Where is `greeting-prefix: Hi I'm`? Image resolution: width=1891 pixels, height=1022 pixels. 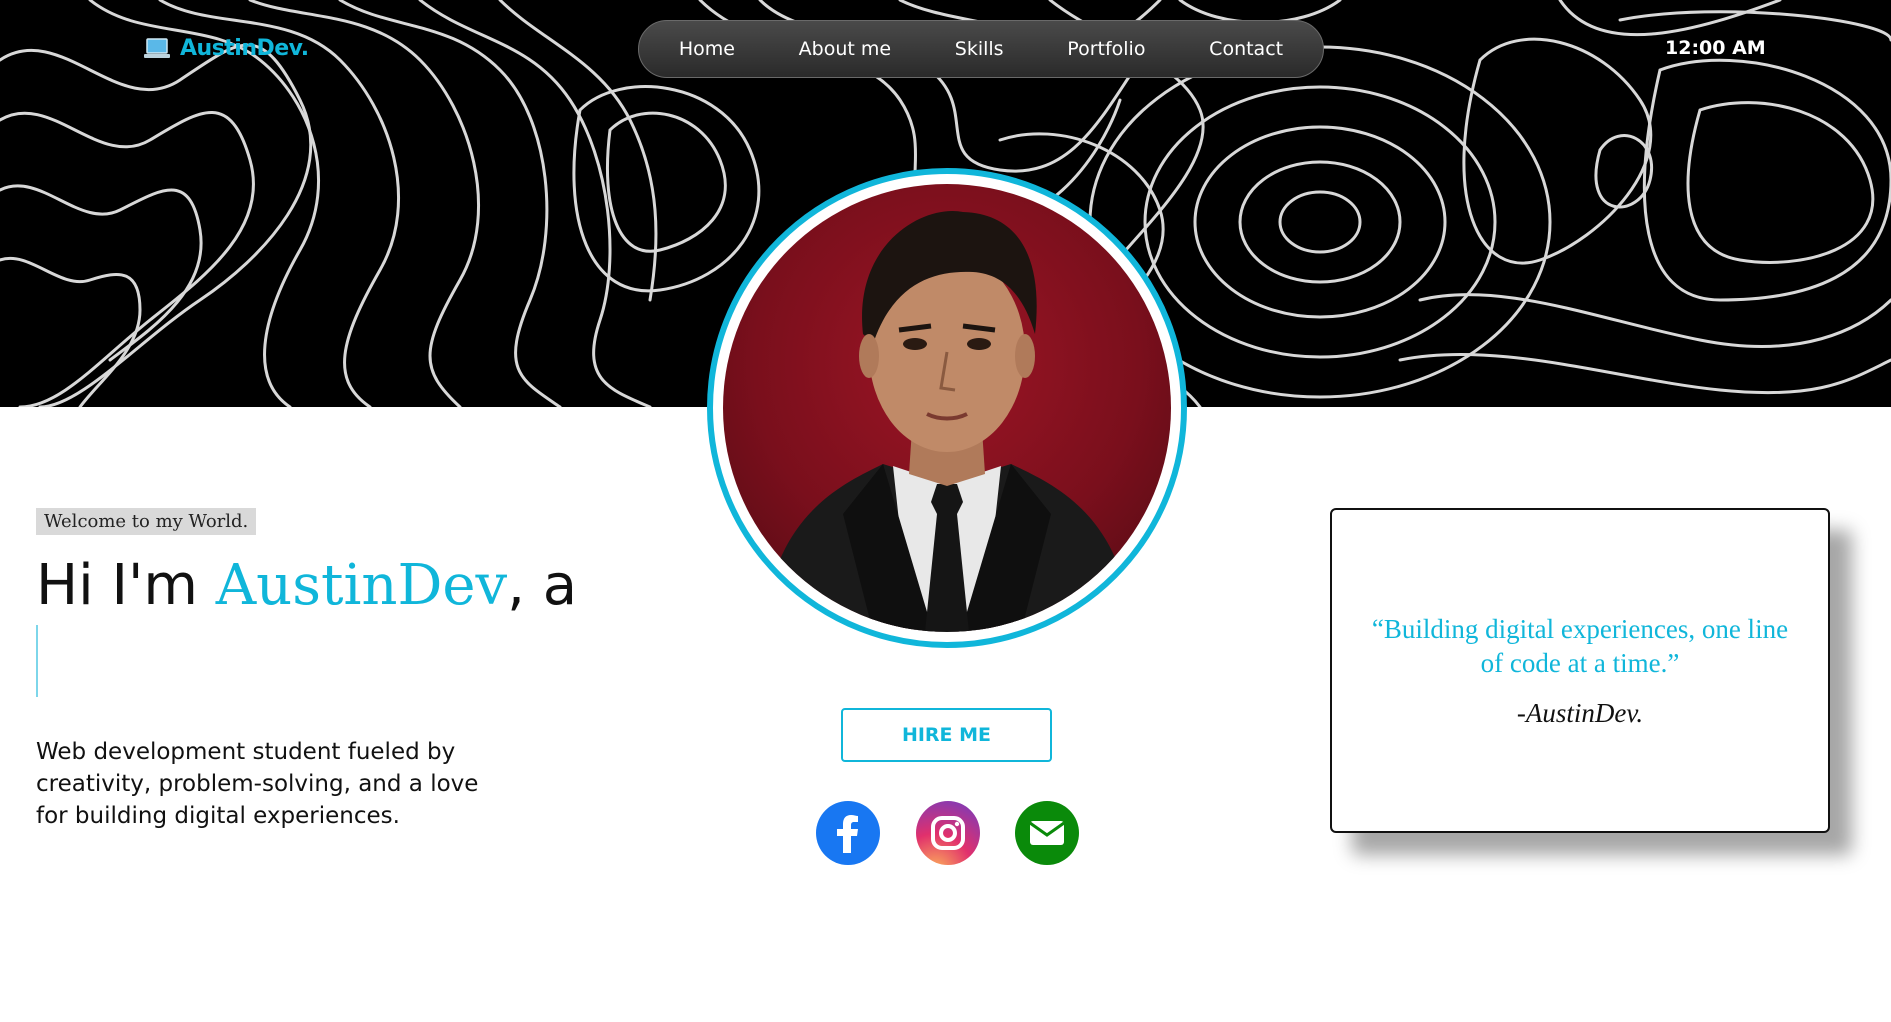 greeting-prefix: Hi I'm is located at coordinates (126, 585).